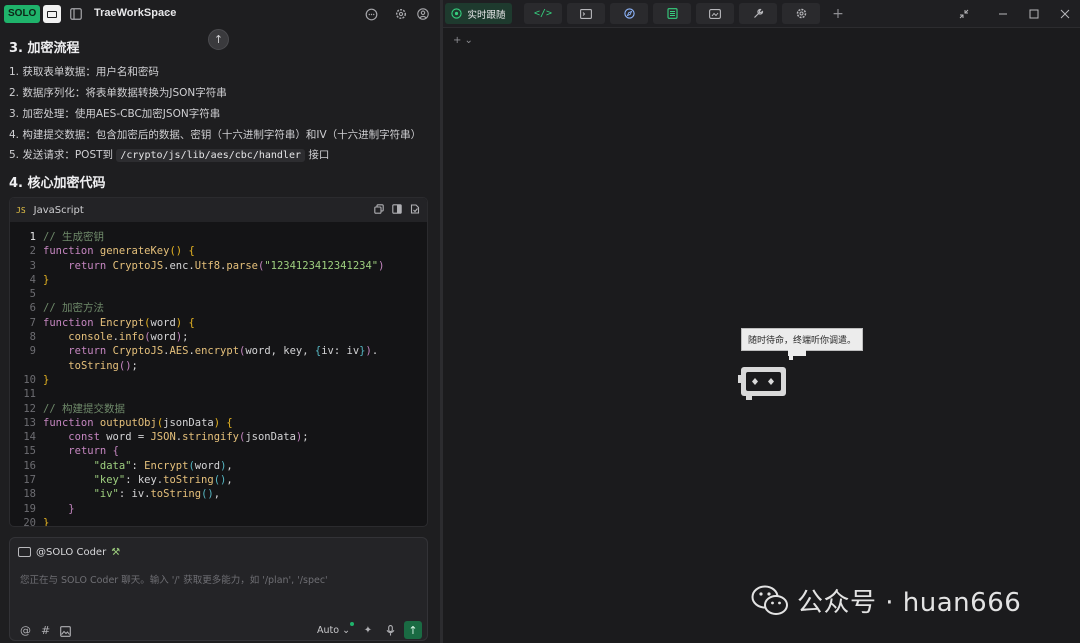 The image size is (1080, 643). Describe the element at coordinates (802, 339) in the screenshot. I see `assistant-speech-bubble: 随时待命，终端听你调遣。` at that location.